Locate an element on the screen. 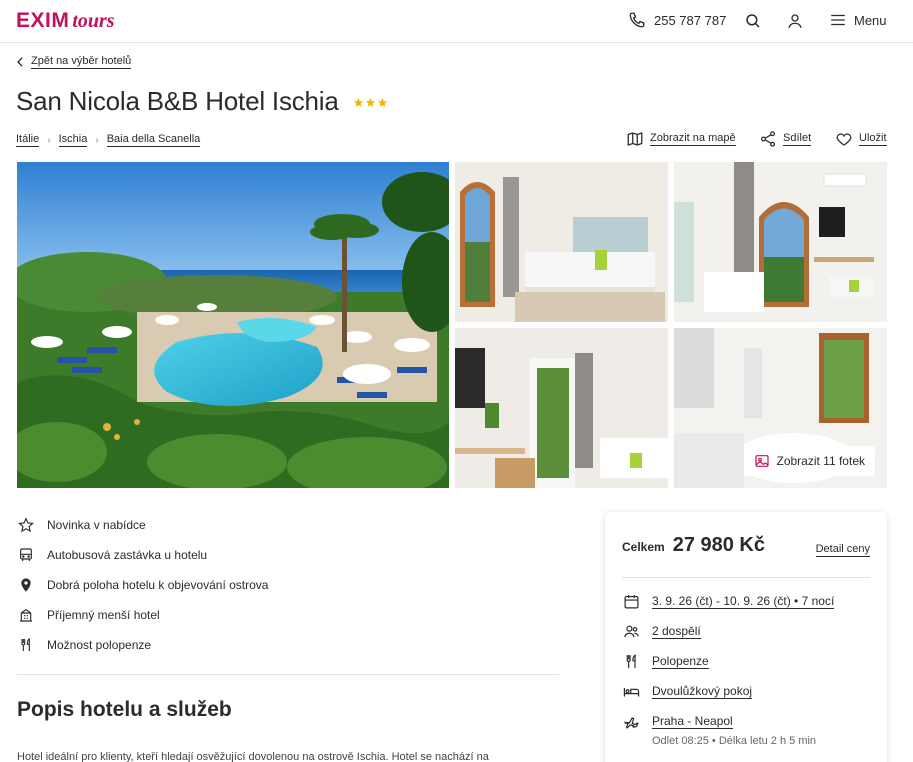 The height and width of the screenshot is (762, 913). phone-icon is located at coordinates (637, 20).